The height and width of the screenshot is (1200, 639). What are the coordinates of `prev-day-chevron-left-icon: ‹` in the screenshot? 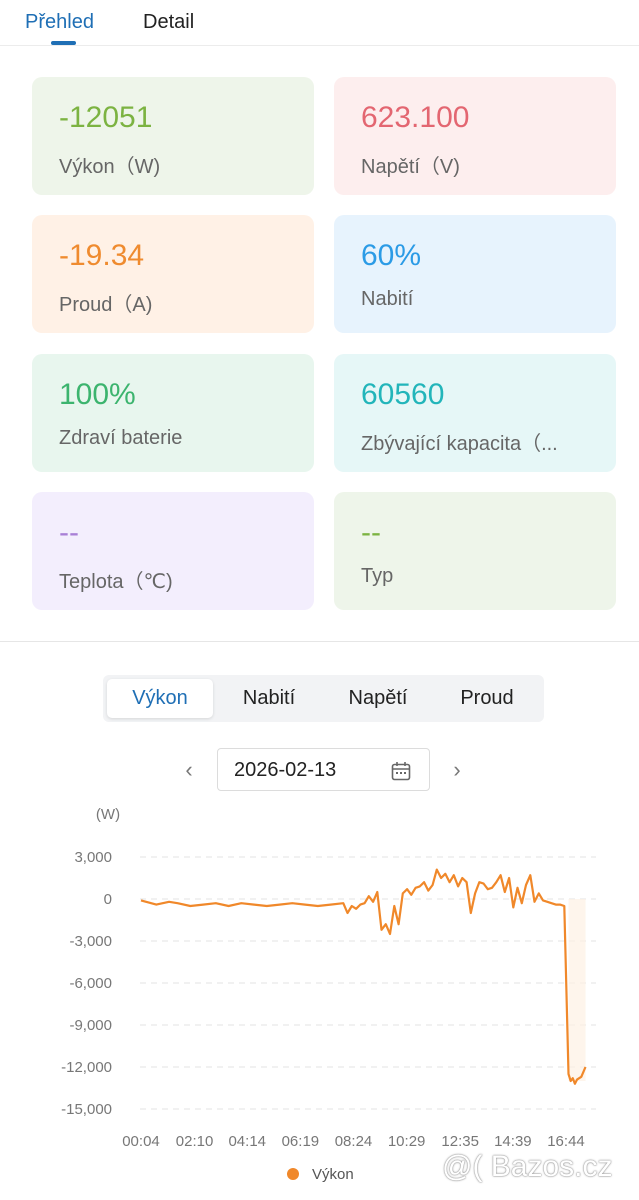 It's located at (189, 770).